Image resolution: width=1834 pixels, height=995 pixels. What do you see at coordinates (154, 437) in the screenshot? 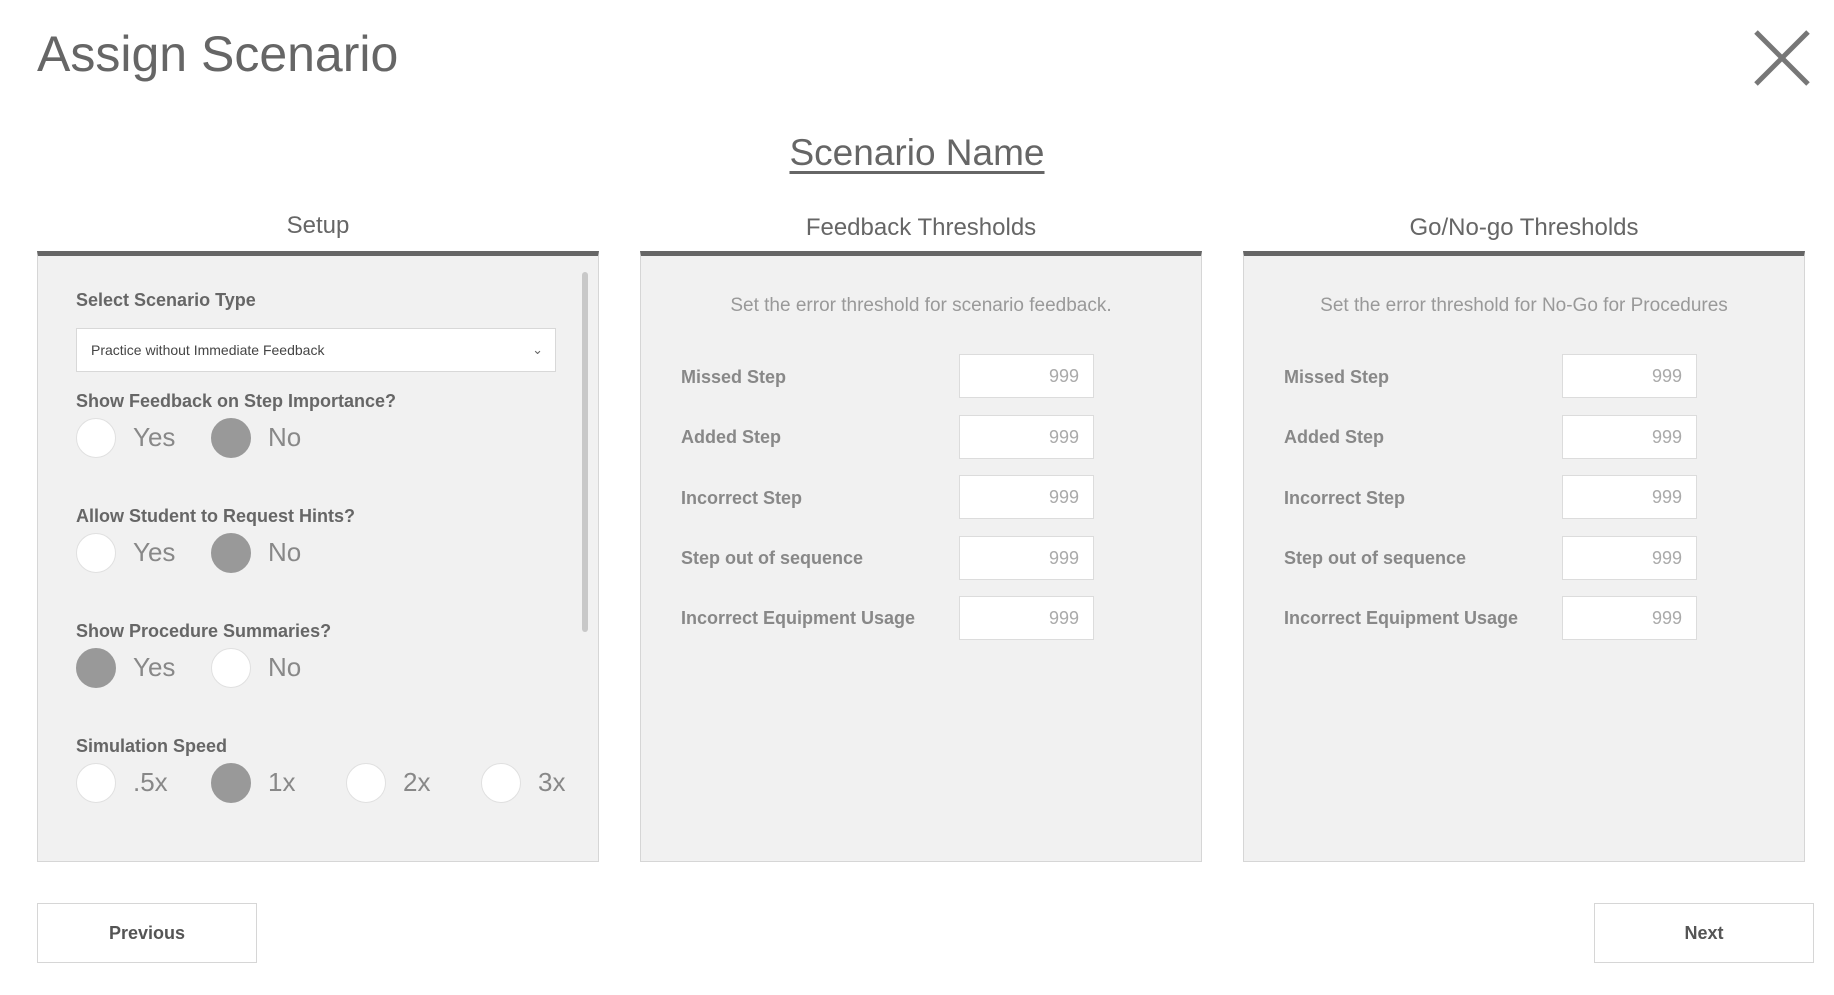
I see `step-importance-yes-label: Yes` at bounding box center [154, 437].